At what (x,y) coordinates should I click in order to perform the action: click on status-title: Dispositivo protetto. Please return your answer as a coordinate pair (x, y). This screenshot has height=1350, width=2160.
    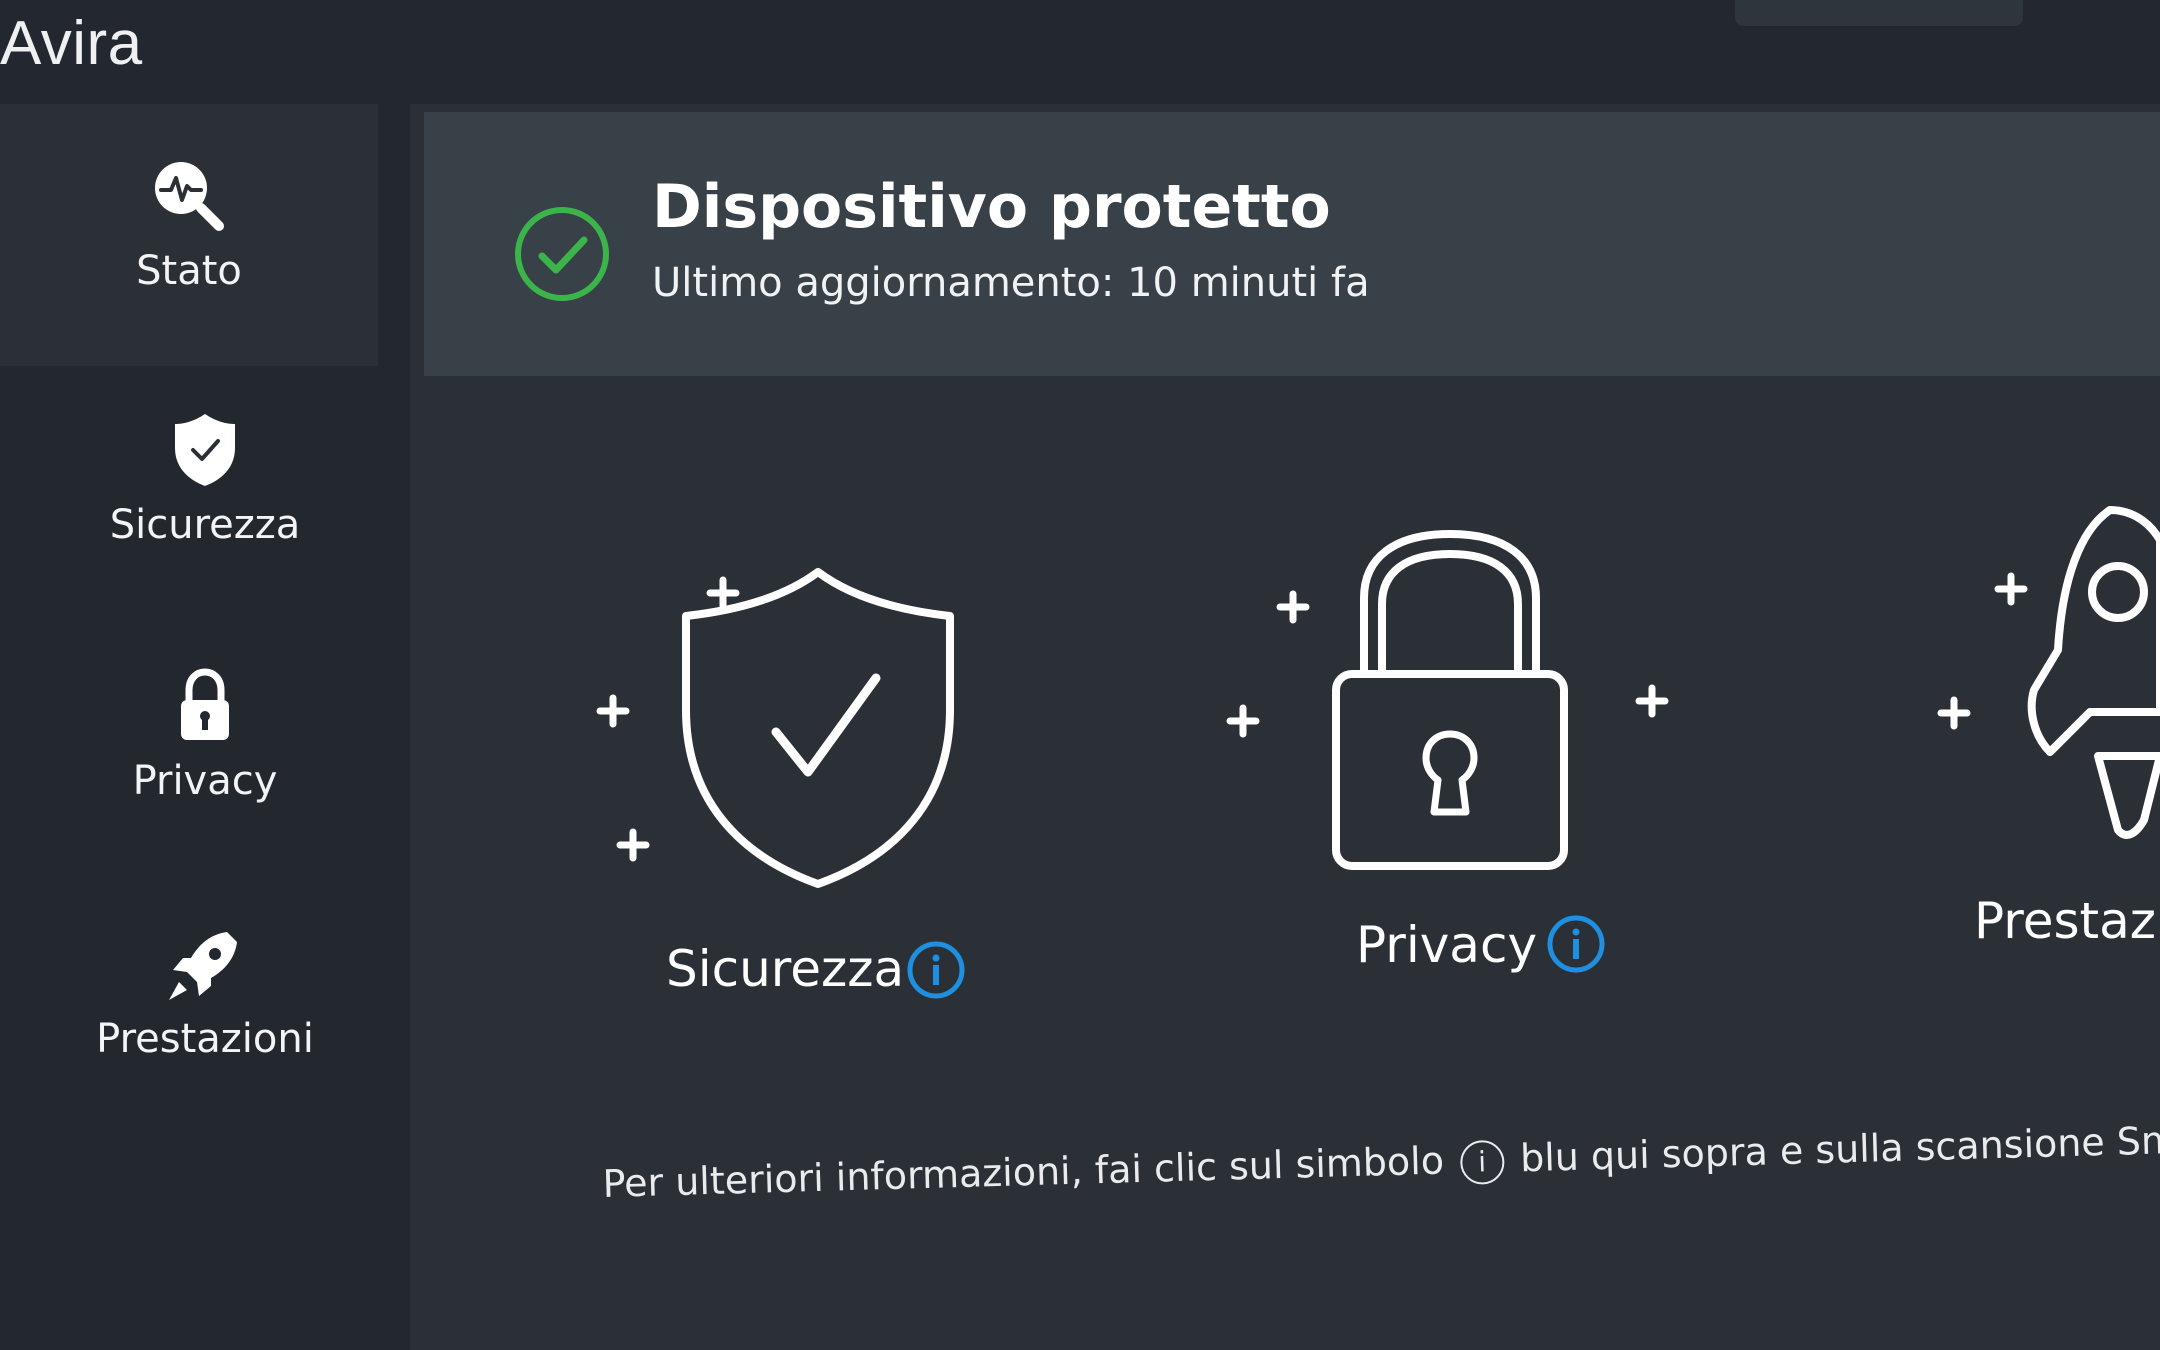
    Looking at the image, I should click on (991, 207).